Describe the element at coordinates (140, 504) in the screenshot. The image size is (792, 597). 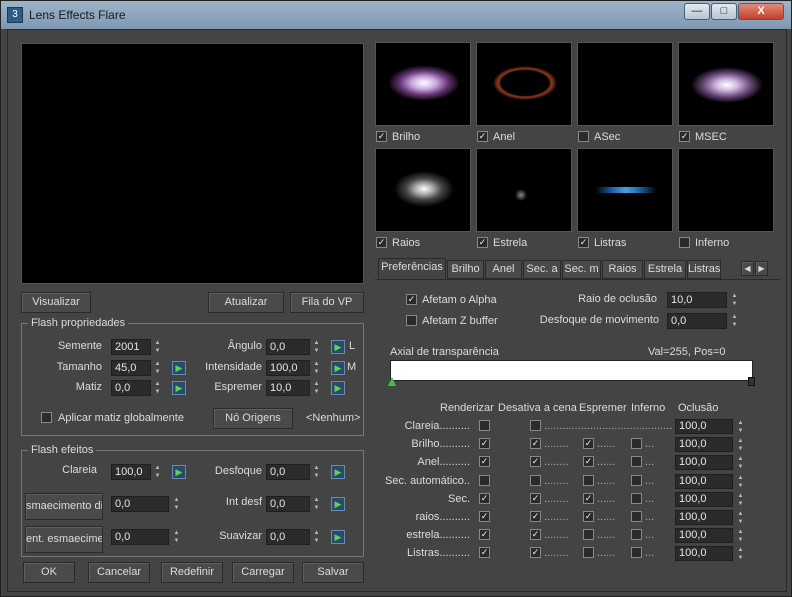
I see `esmaecimento-distancia-input: 0,0` at that location.